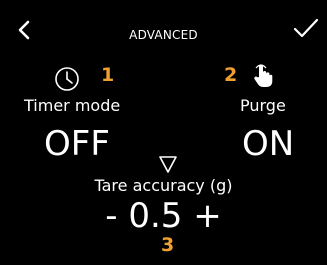 This screenshot has height=265, width=327. I want to click on touch-hand-icon, so click(263, 76).